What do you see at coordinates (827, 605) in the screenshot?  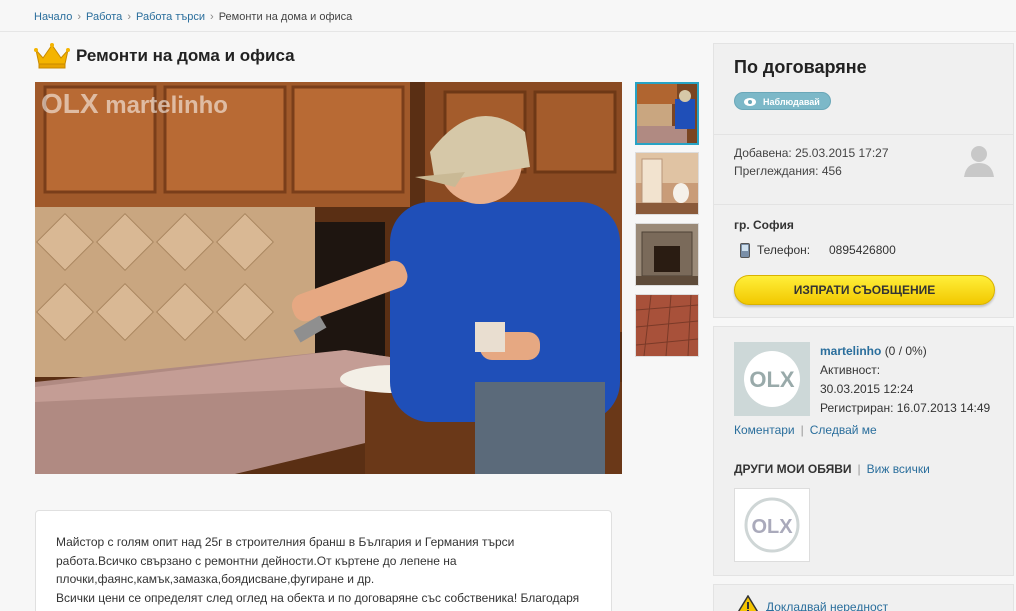 I see `report-link: Докладвай нередност` at bounding box center [827, 605].